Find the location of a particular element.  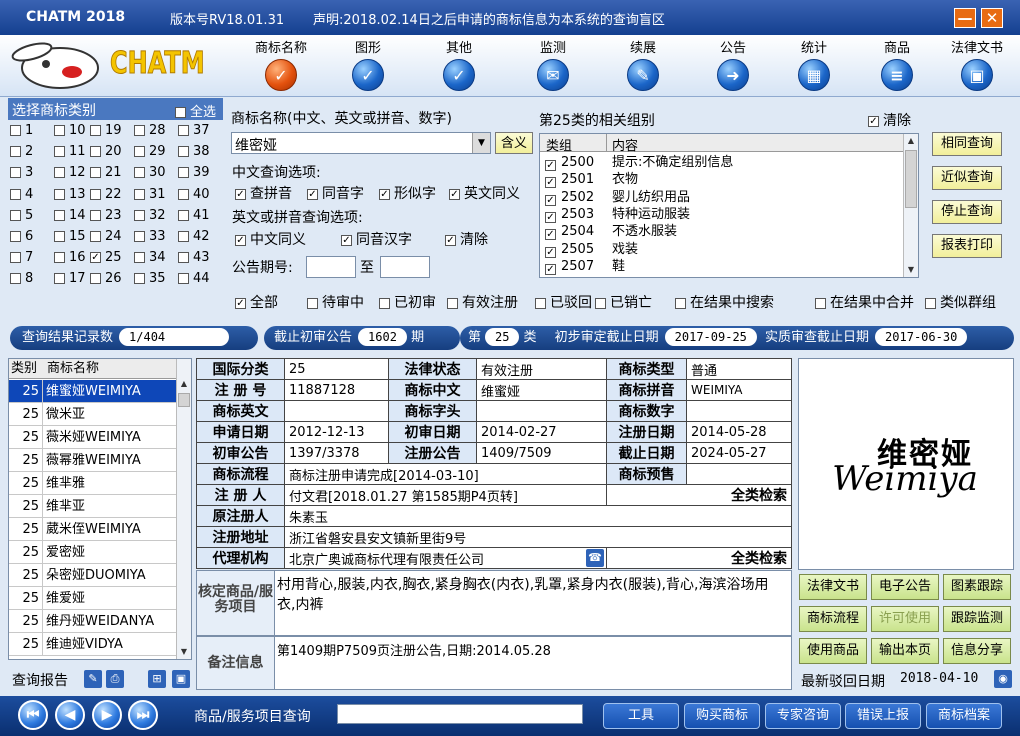

filter-checkbox: 已销亡 is located at coordinates (623, 302).